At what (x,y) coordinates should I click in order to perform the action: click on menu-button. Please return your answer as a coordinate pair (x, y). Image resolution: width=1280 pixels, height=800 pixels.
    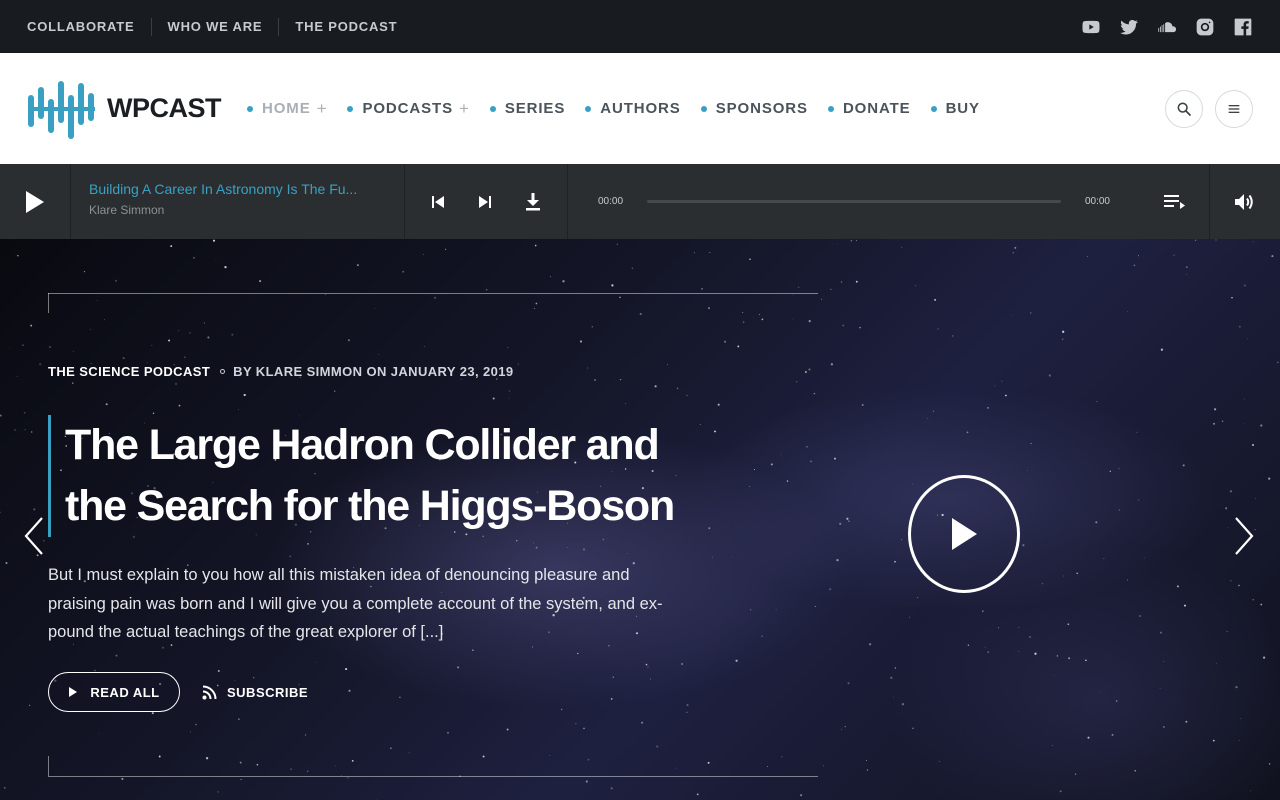
    Looking at the image, I should click on (1234, 109).